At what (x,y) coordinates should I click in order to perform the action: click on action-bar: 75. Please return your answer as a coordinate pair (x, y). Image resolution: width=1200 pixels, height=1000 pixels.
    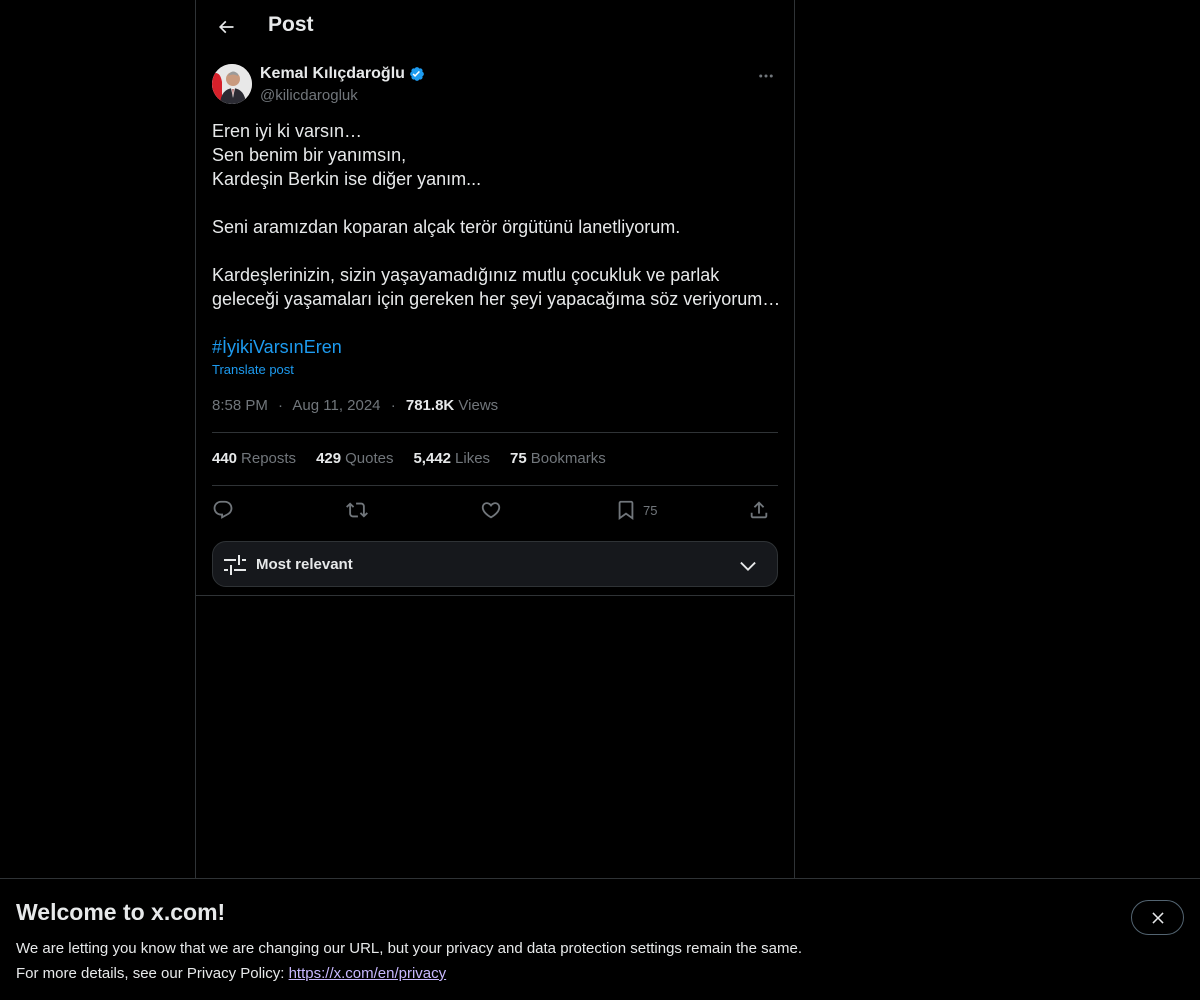
    Looking at the image, I should click on (495, 510).